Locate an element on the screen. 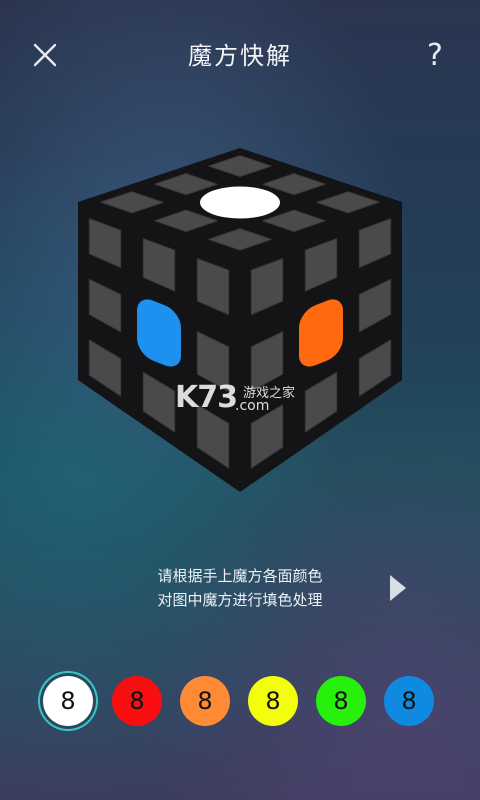 Image resolution: width=480 pixels, height=800 pixels. instruction-line-1: 请根据手上魔方各面颜色 is located at coordinates (240, 576).